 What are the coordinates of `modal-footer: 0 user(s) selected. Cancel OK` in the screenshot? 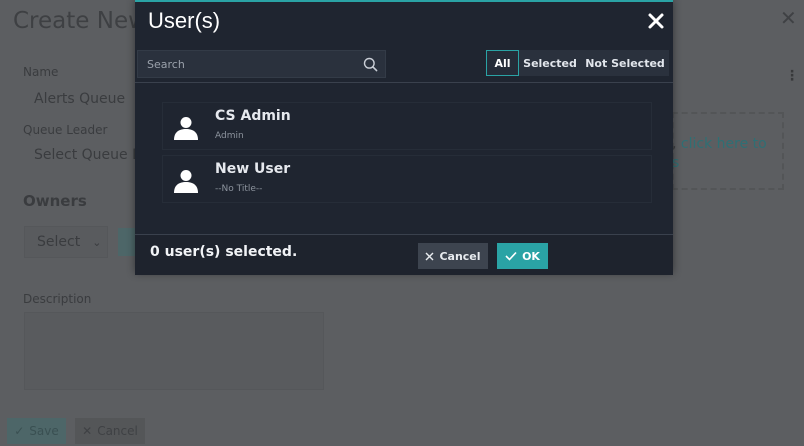 It's located at (404, 254).